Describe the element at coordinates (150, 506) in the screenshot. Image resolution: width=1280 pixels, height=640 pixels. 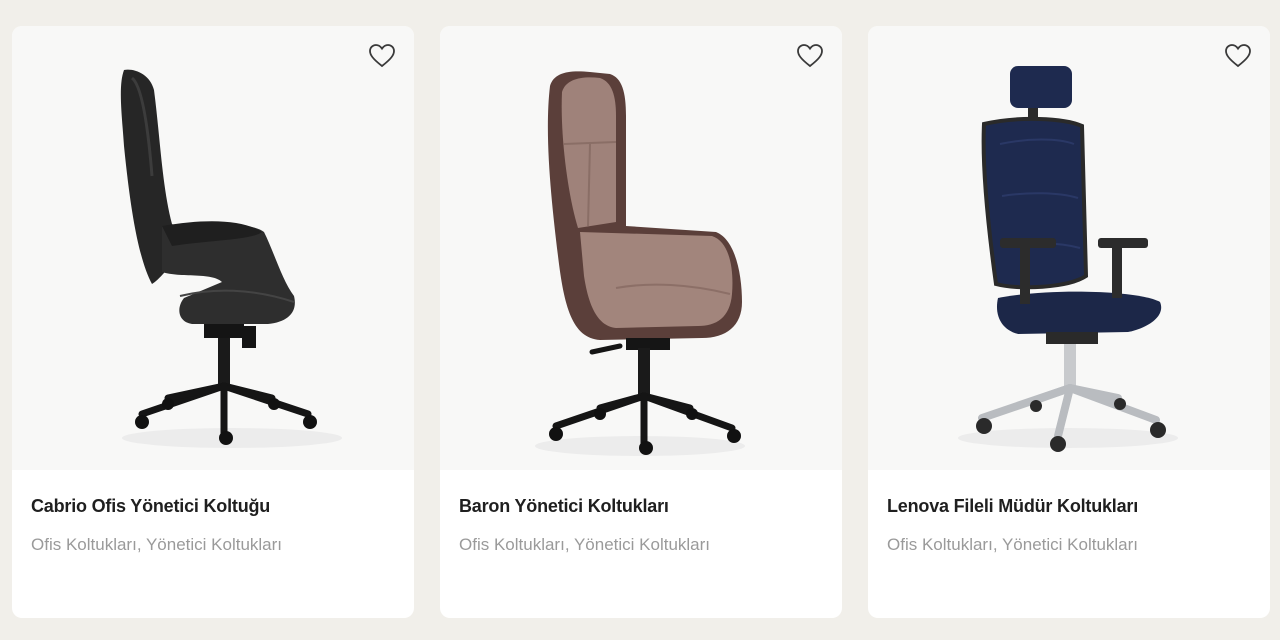
I see `product-title: Cabrio Ofis Yönetici Koltuğu` at that location.